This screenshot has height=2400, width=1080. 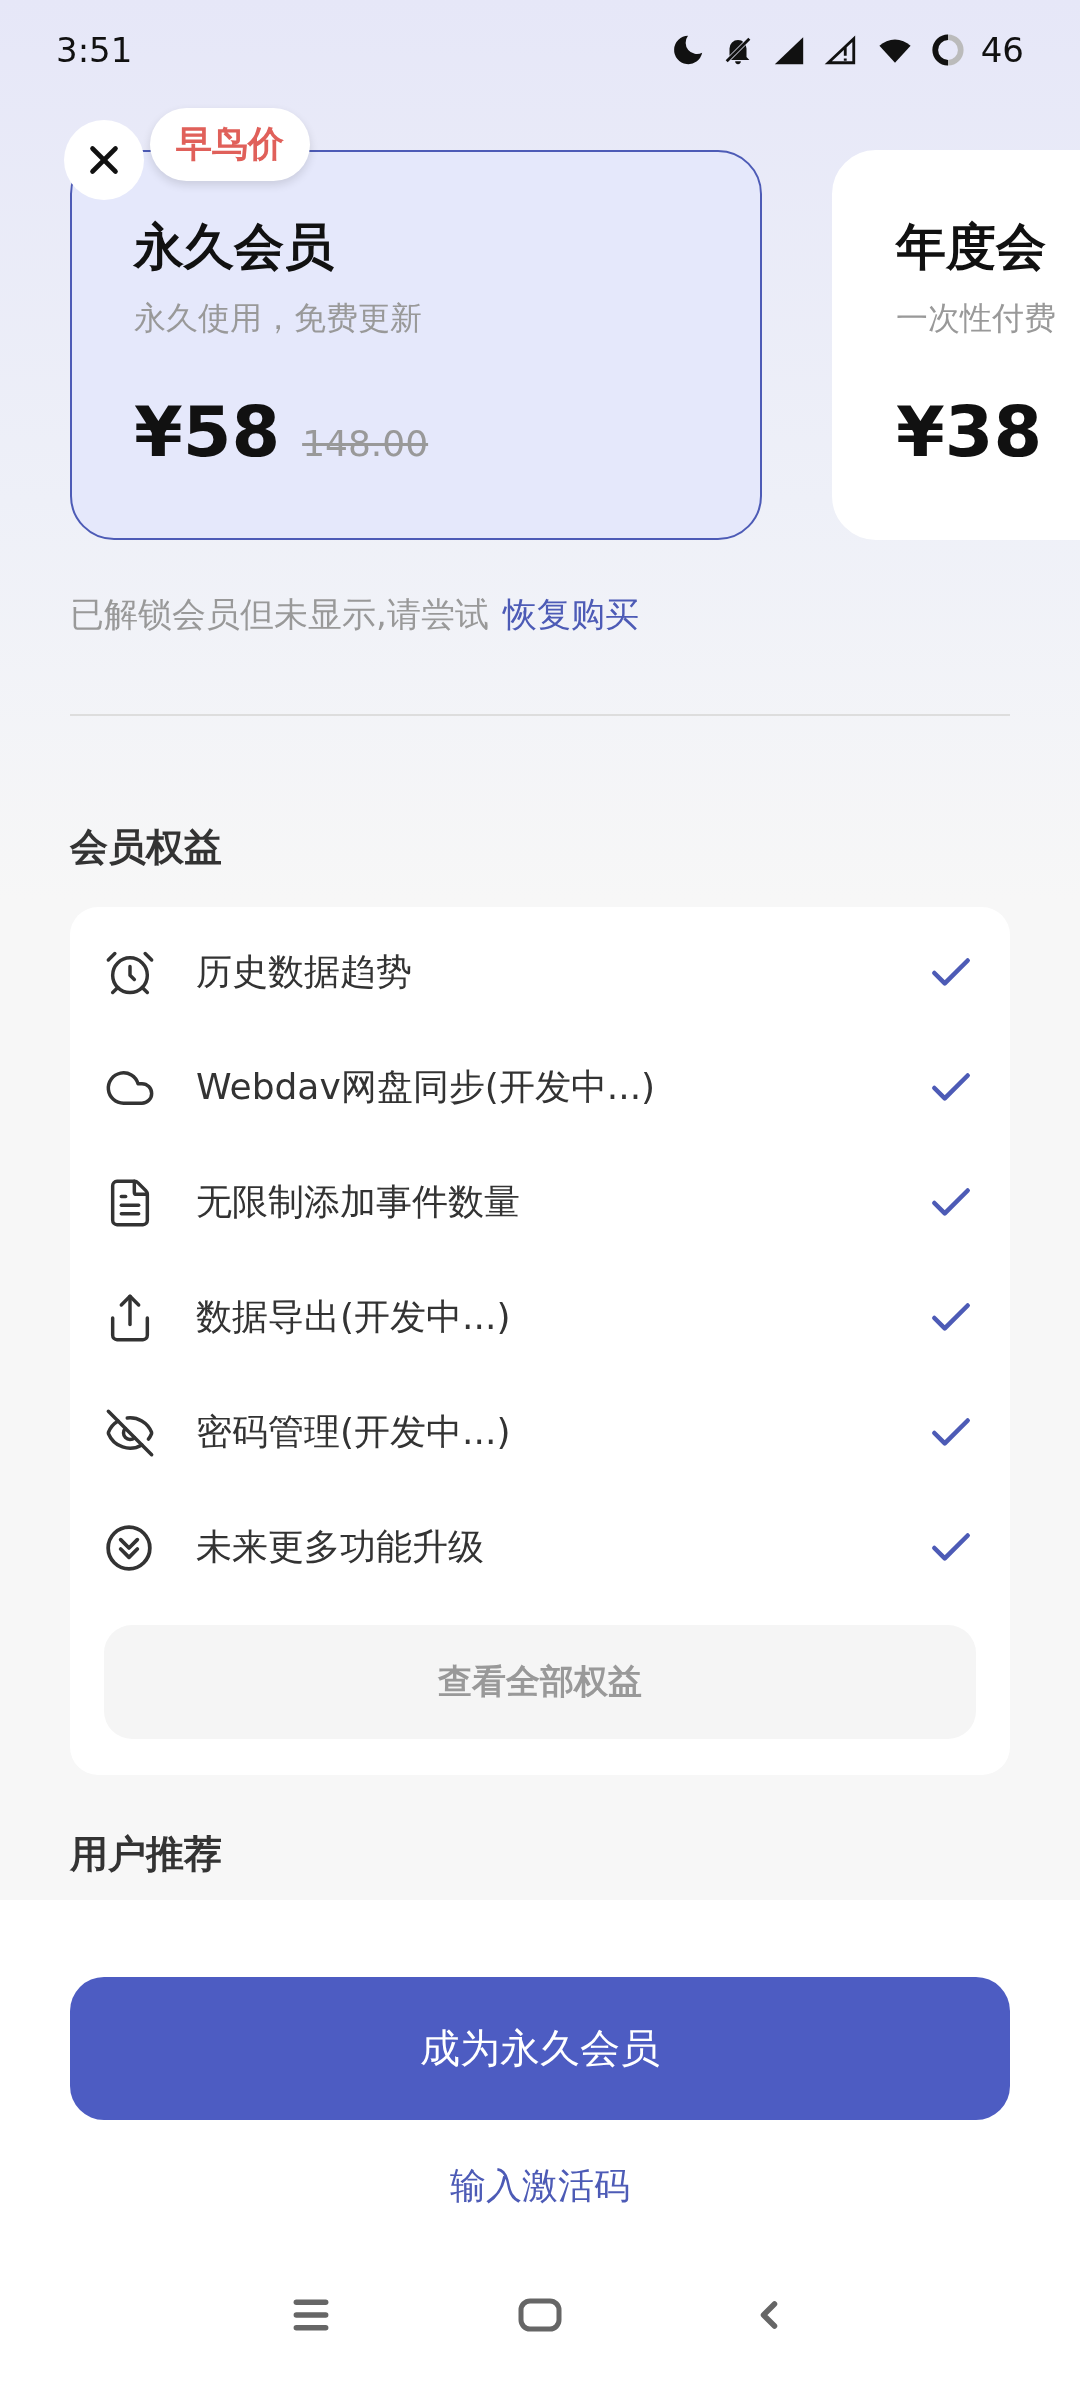 What do you see at coordinates (969, 432) in the screenshot?
I see `plan-price: ¥38` at bounding box center [969, 432].